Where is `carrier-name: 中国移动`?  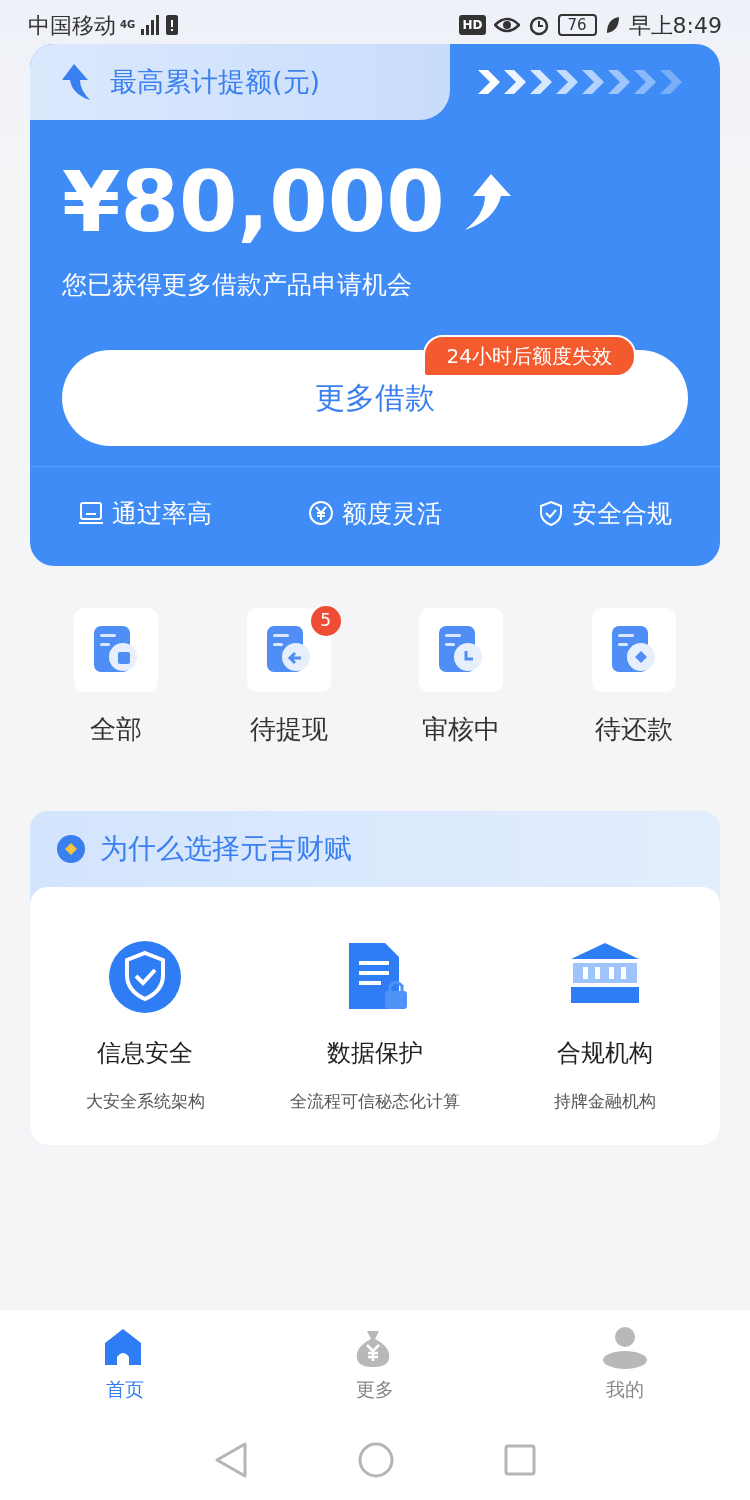 carrier-name: 中国移动 is located at coordinates (72, 25).